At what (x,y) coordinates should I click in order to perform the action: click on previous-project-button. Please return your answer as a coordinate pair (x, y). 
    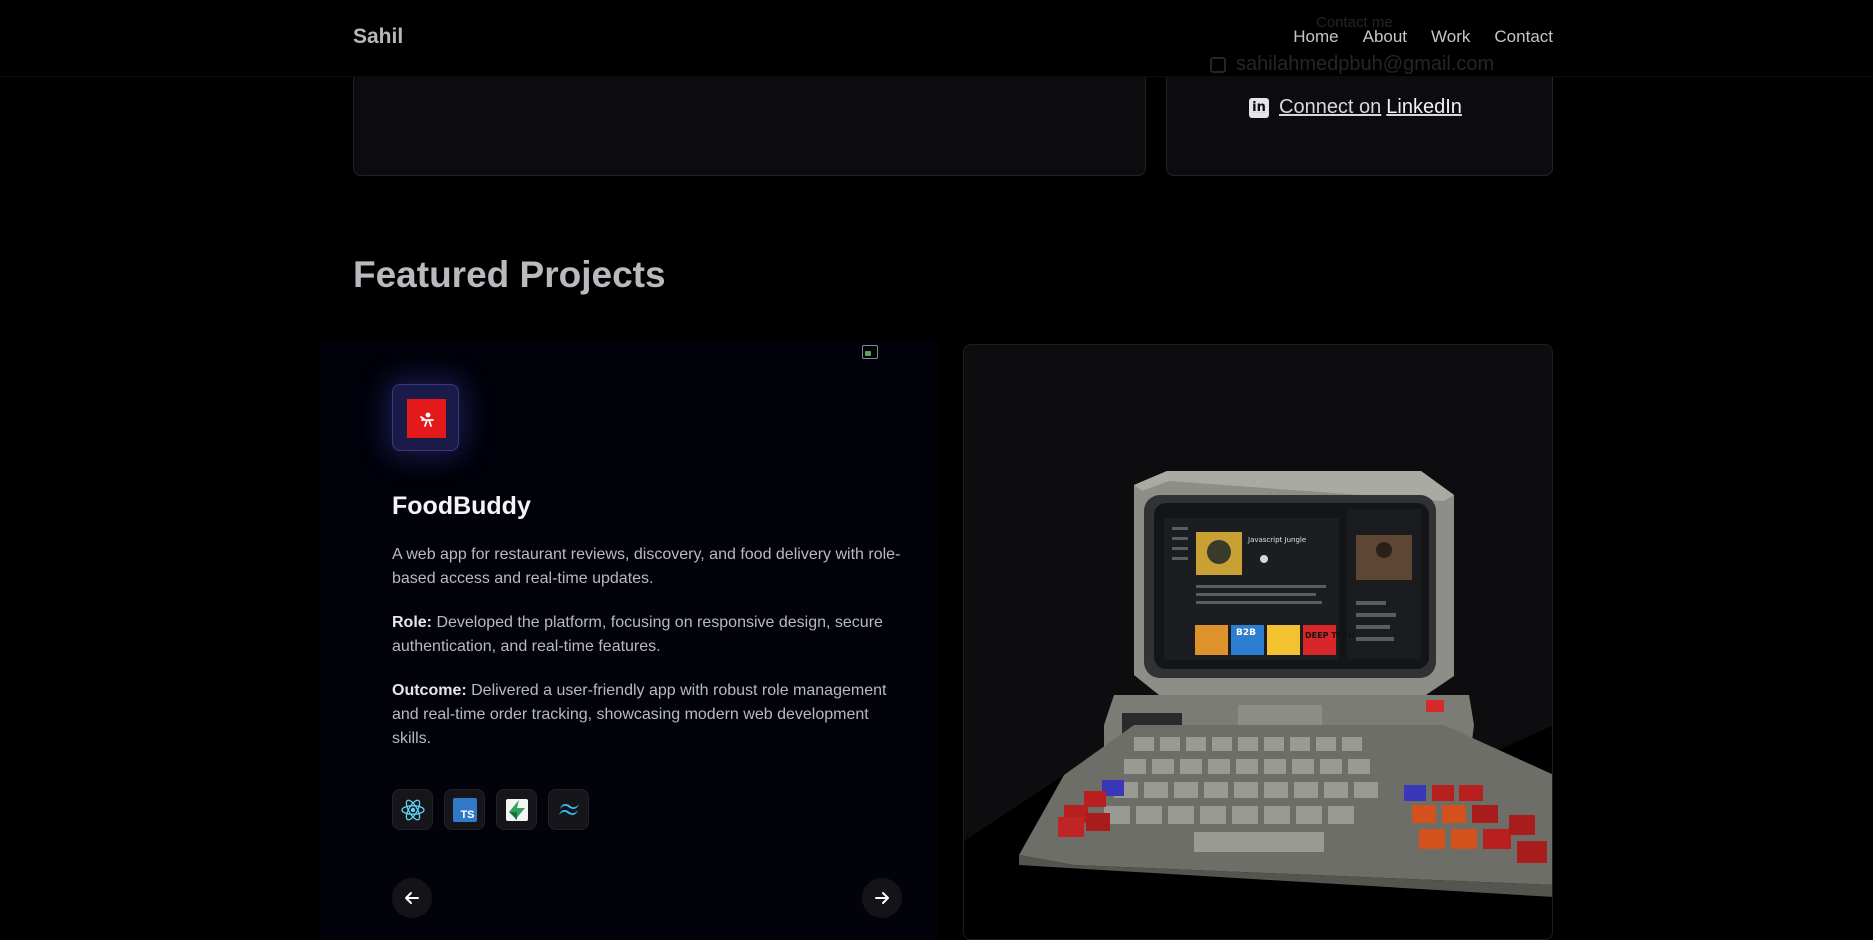
    Looking at the image, I should click on (412, 898).